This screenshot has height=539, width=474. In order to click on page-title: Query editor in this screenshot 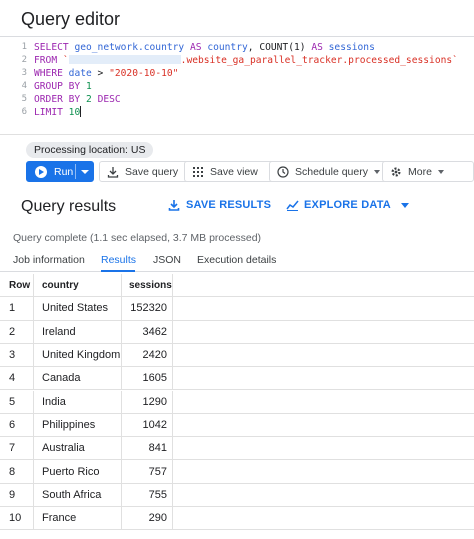, I will do `click(71, 19)`.